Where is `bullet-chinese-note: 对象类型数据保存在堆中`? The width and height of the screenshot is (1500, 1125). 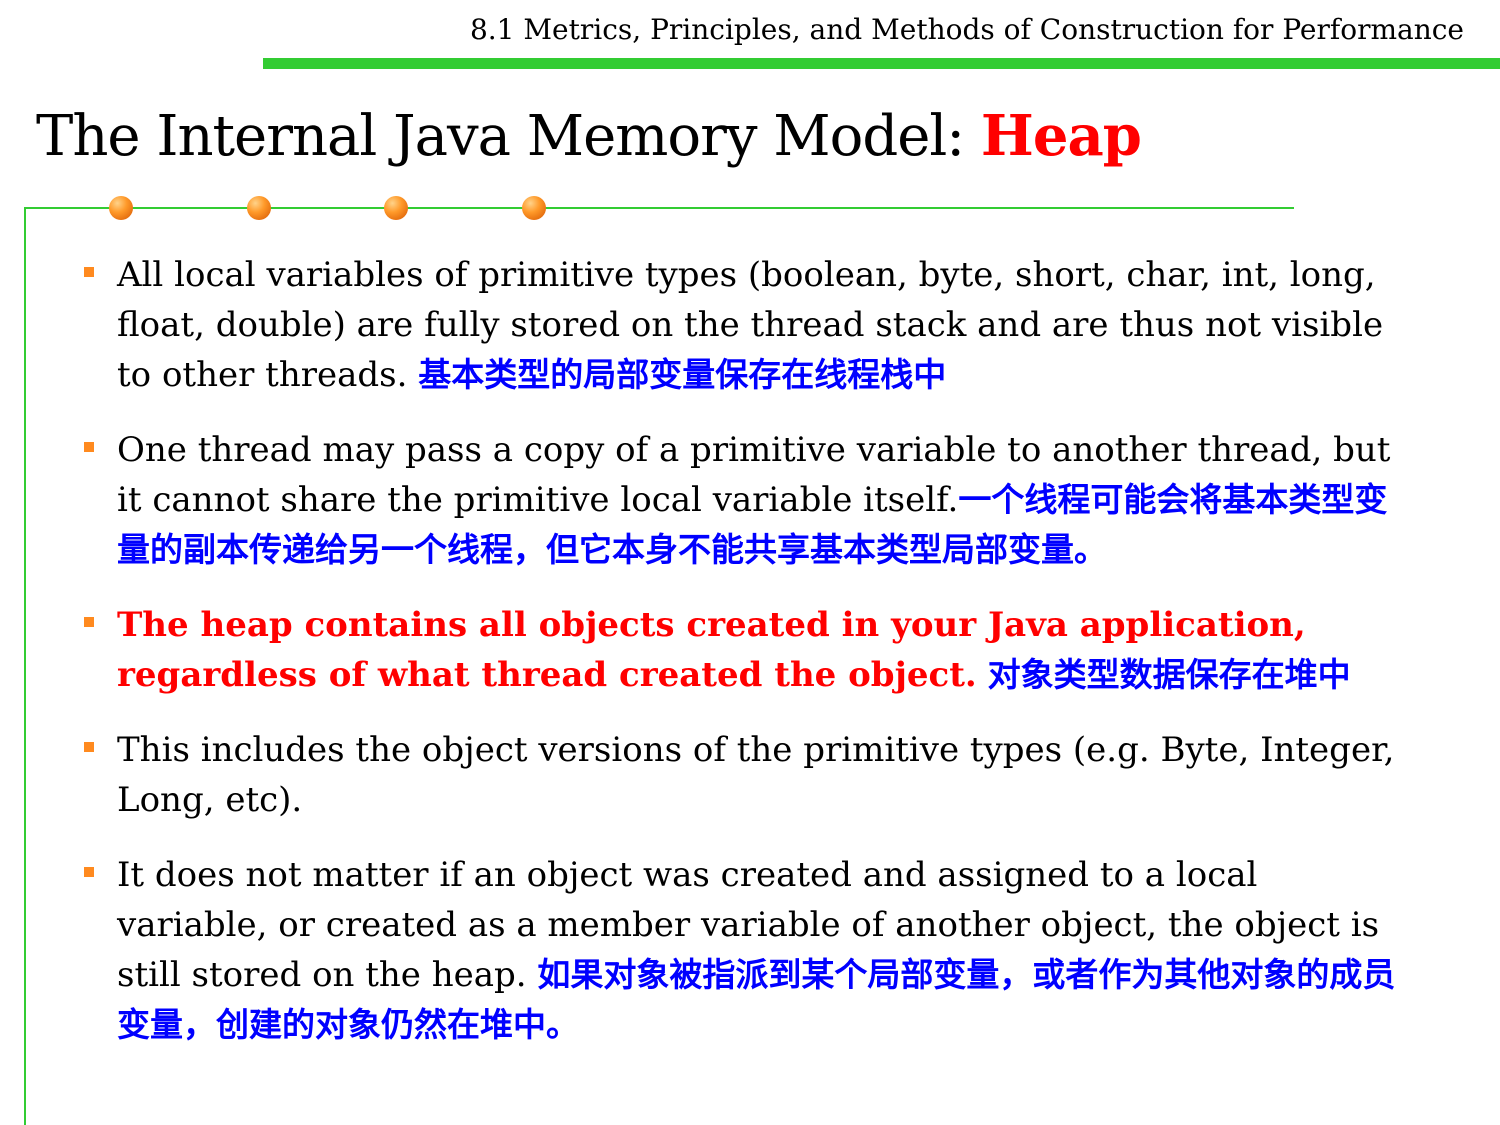
bullet-chinese-note: 对象类型数据保存在堆中 is located at coordinates (1169, 674).